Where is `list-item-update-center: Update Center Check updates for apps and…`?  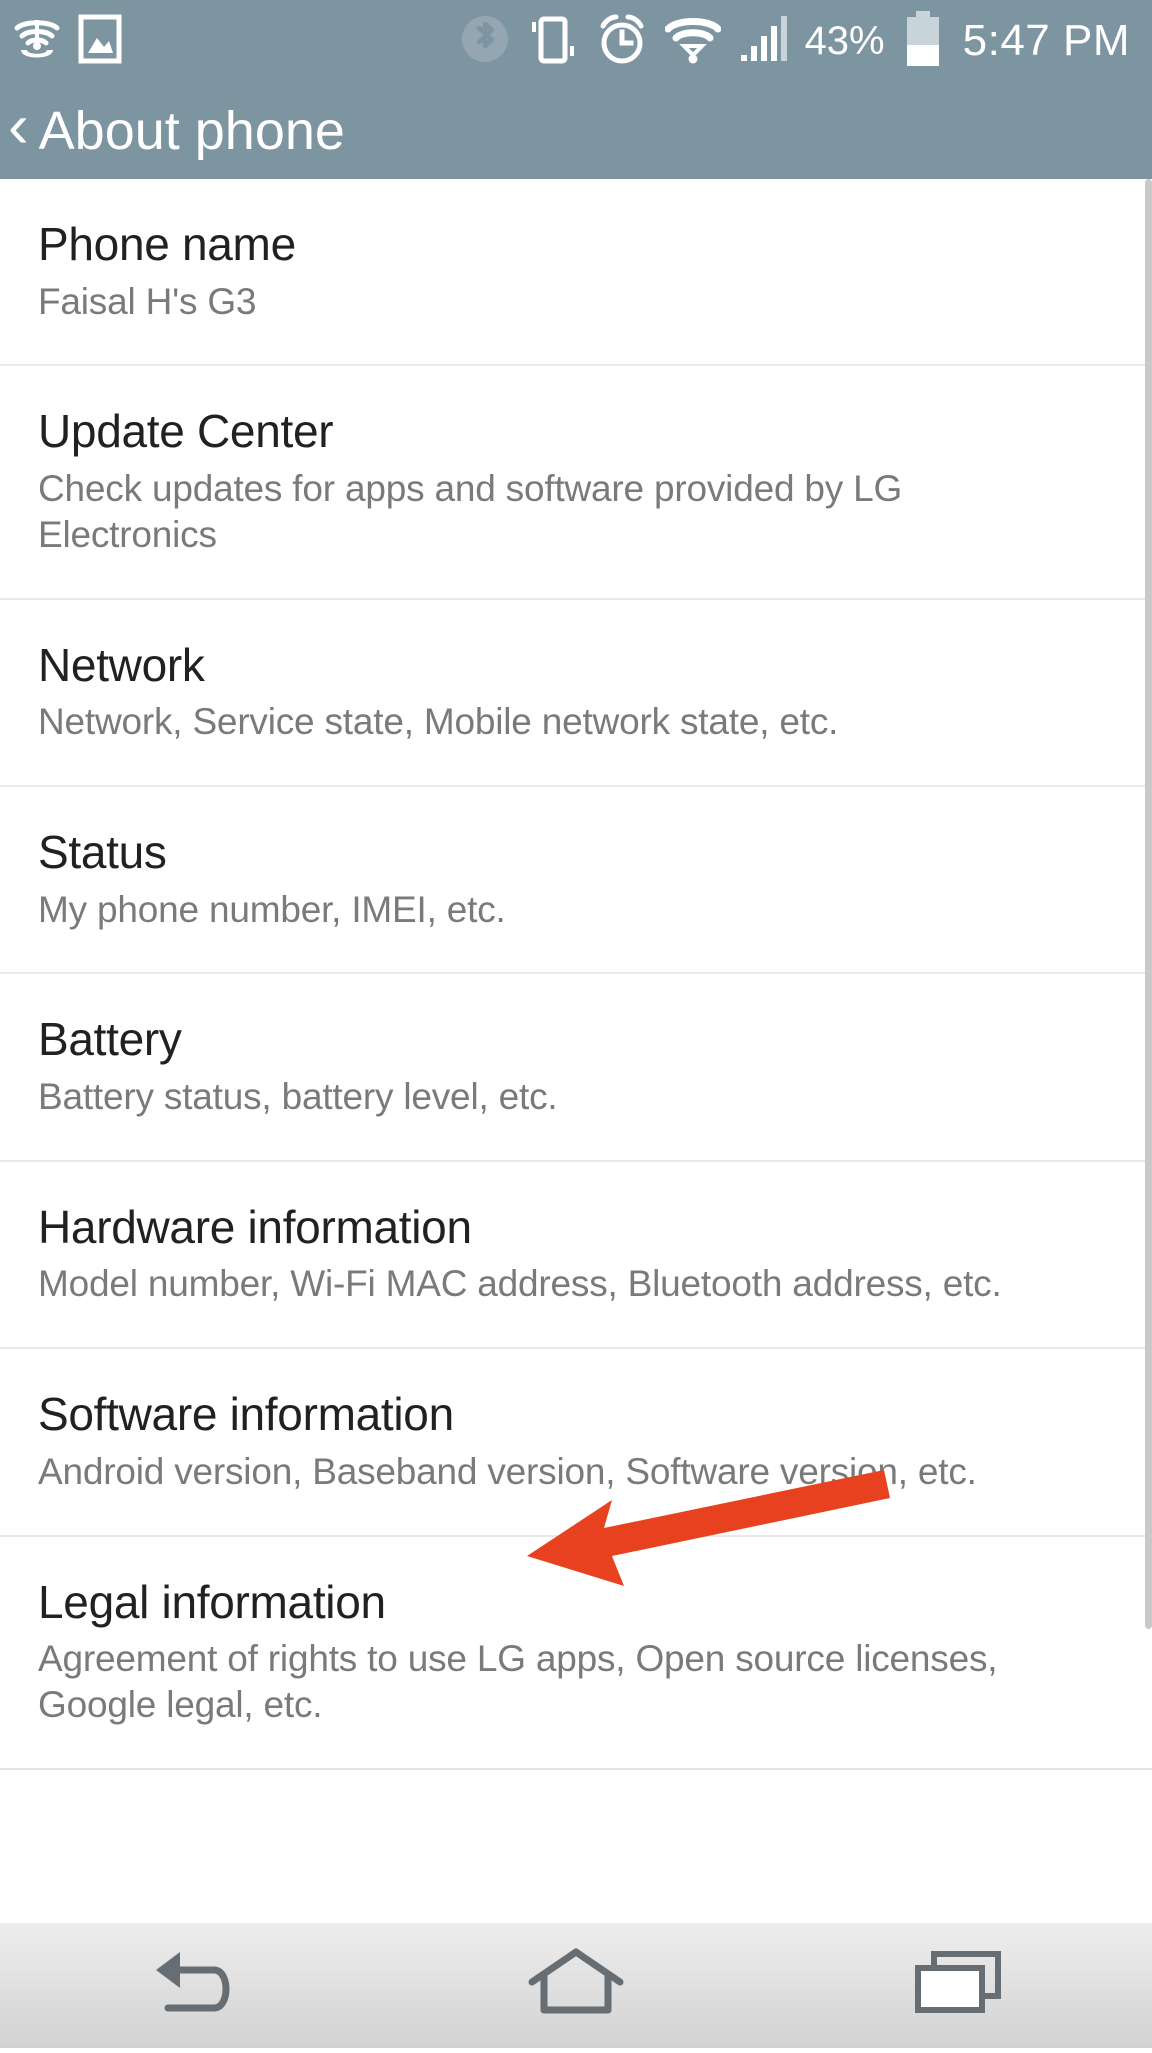
list-item-update-center: Update Center Check updates for apps and… is located at coordinates (576, 483).